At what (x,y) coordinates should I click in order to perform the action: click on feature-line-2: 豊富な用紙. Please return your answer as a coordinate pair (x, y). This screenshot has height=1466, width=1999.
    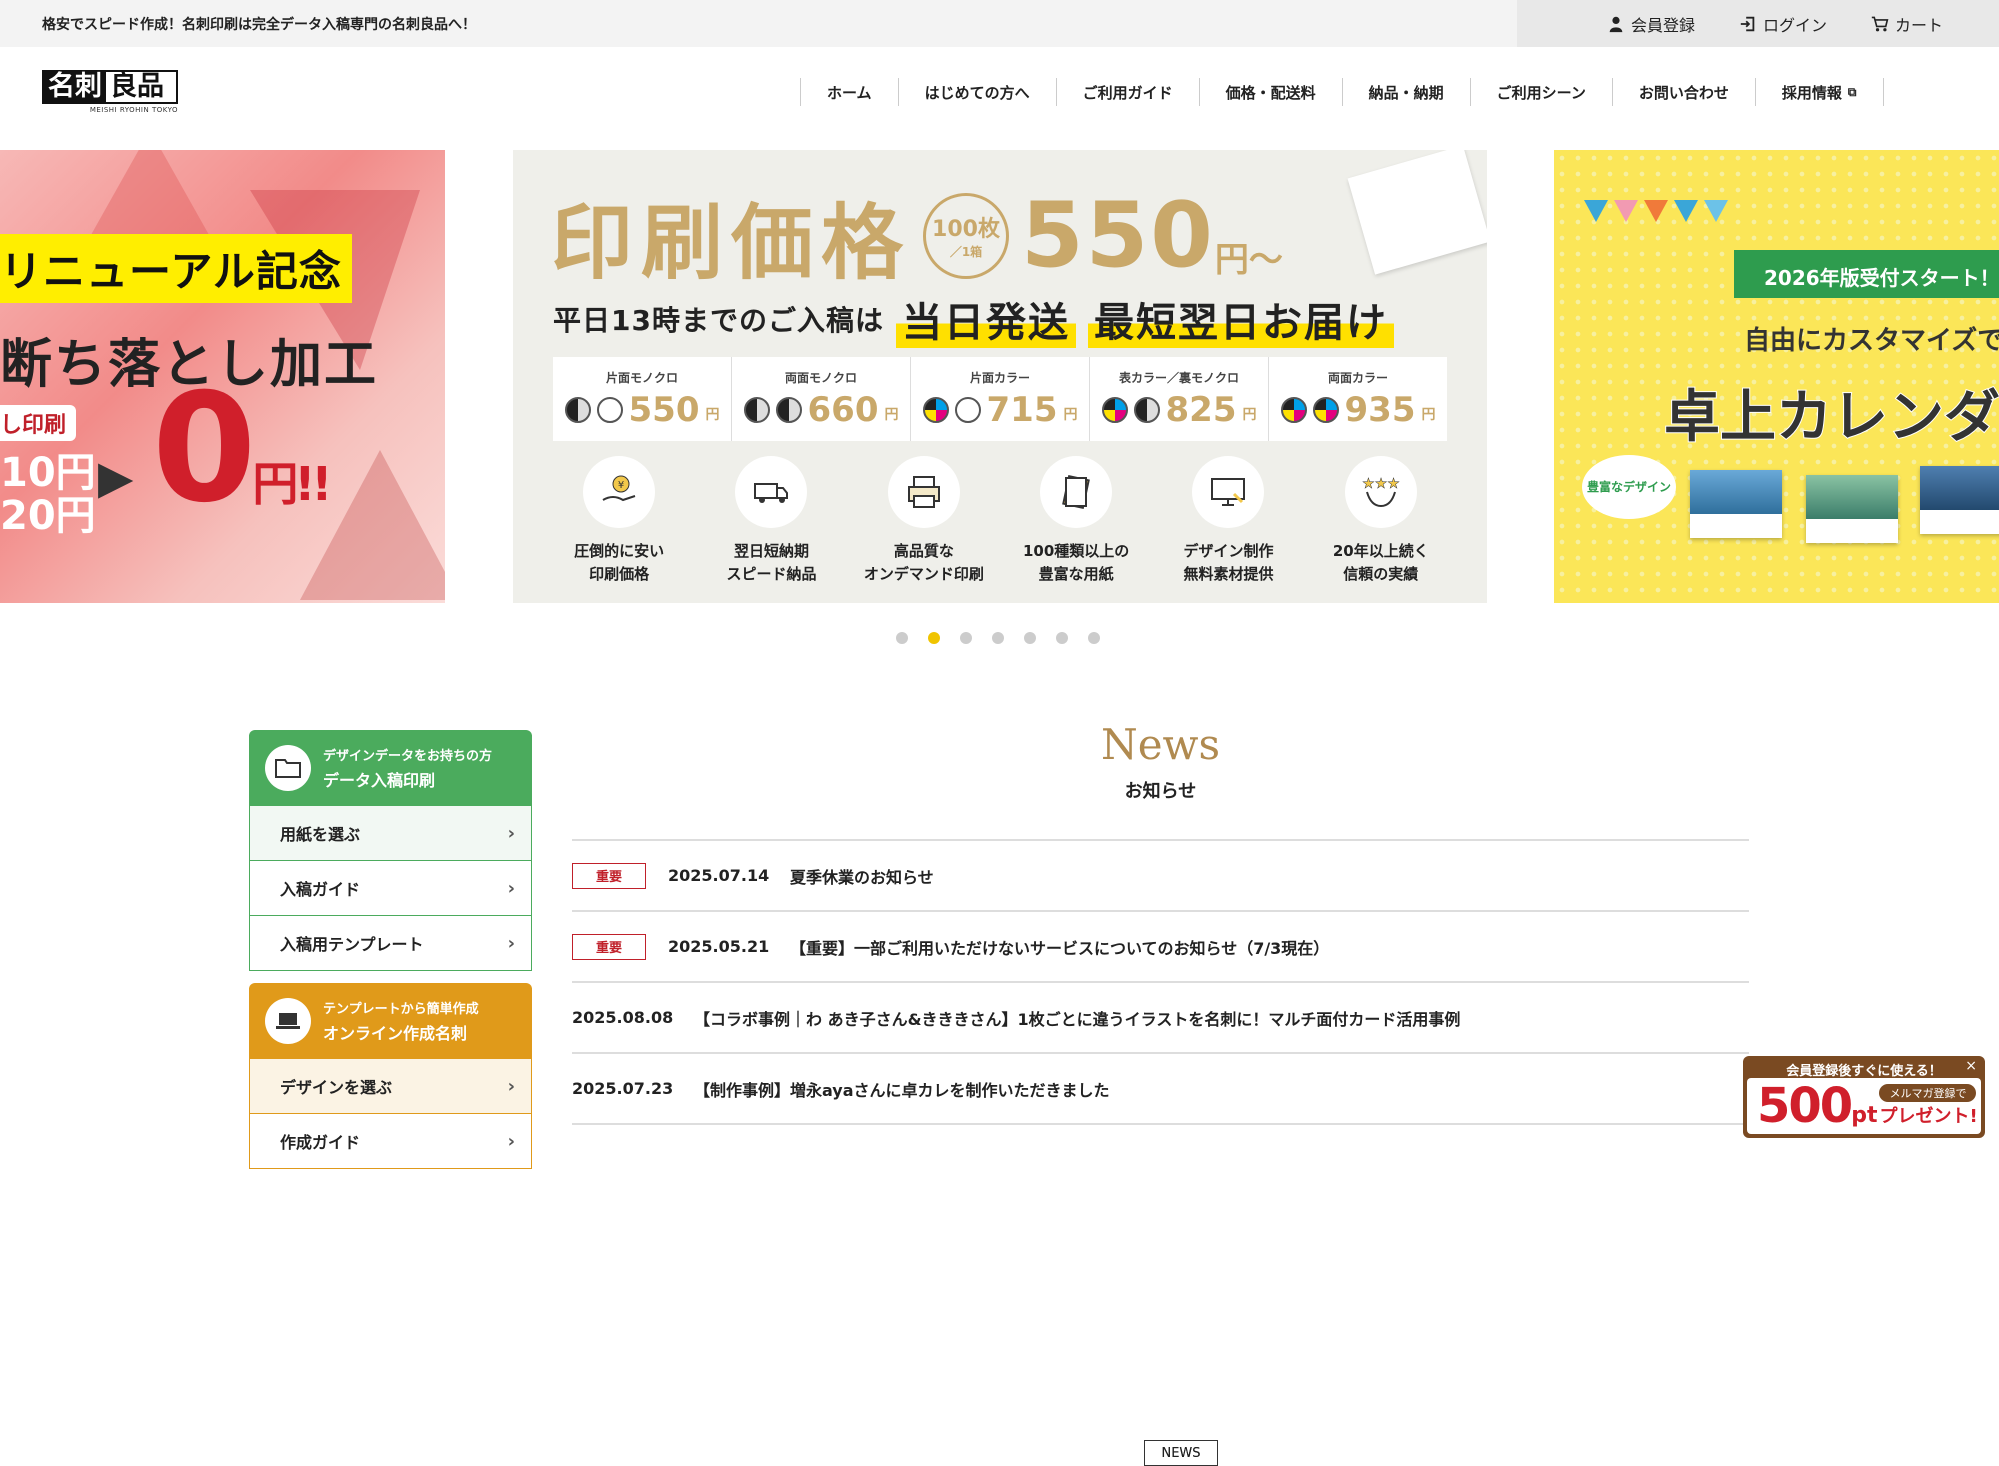
    Looking at the image, I should click on (1076, 573).